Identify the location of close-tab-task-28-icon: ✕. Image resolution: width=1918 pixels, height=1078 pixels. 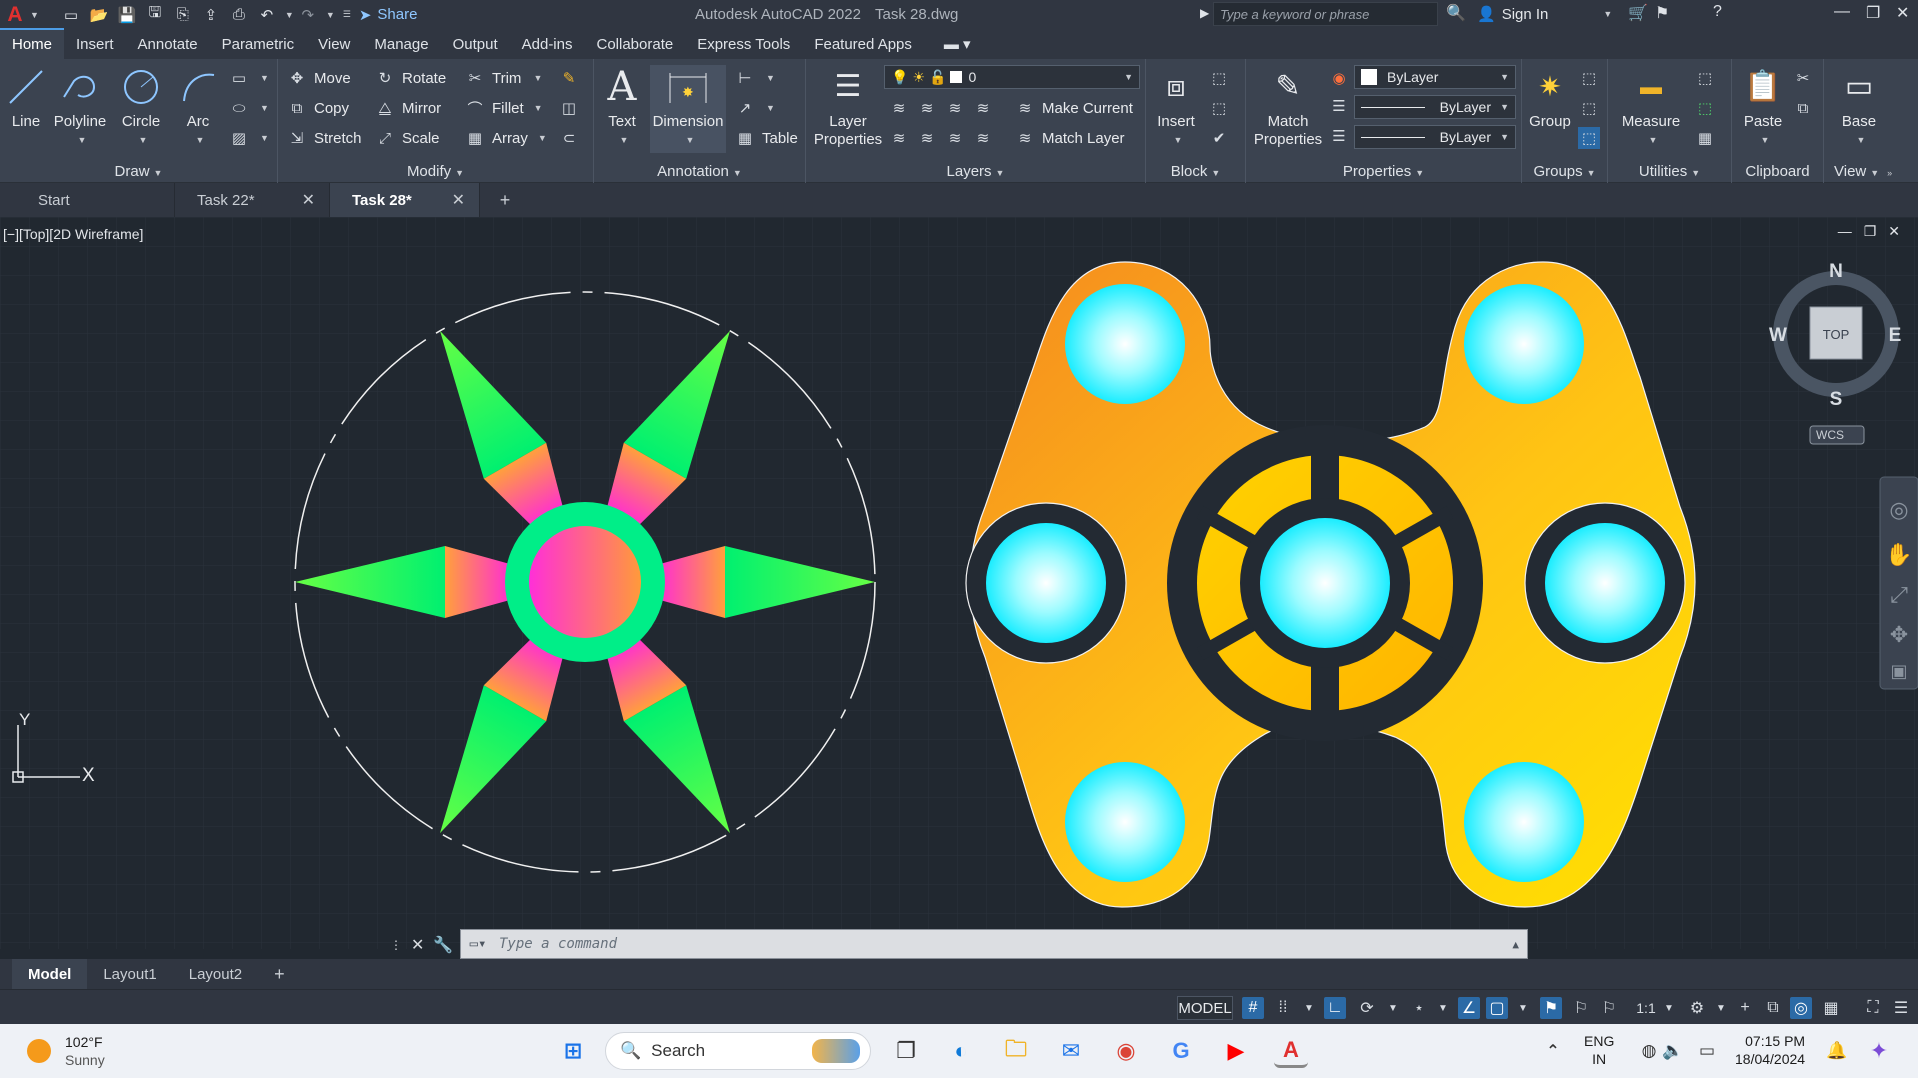
(458, 200).